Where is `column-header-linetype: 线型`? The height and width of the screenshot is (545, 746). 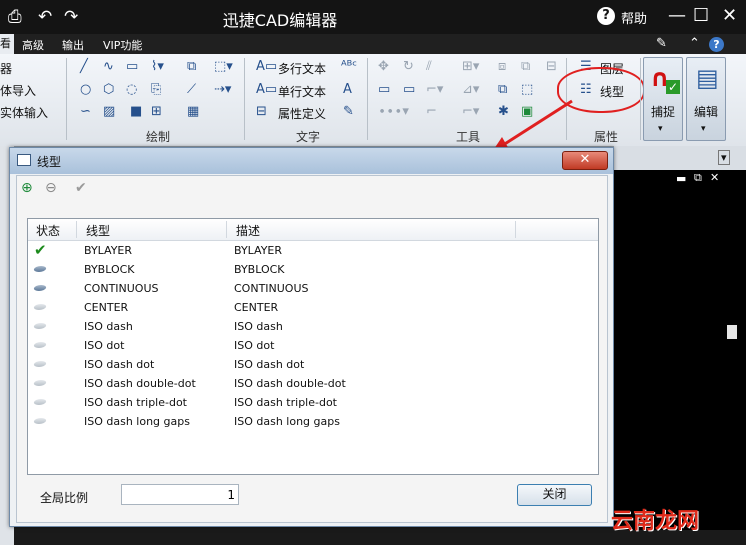
column-header-linetype: 线型 is located at coordinates (98, 230).